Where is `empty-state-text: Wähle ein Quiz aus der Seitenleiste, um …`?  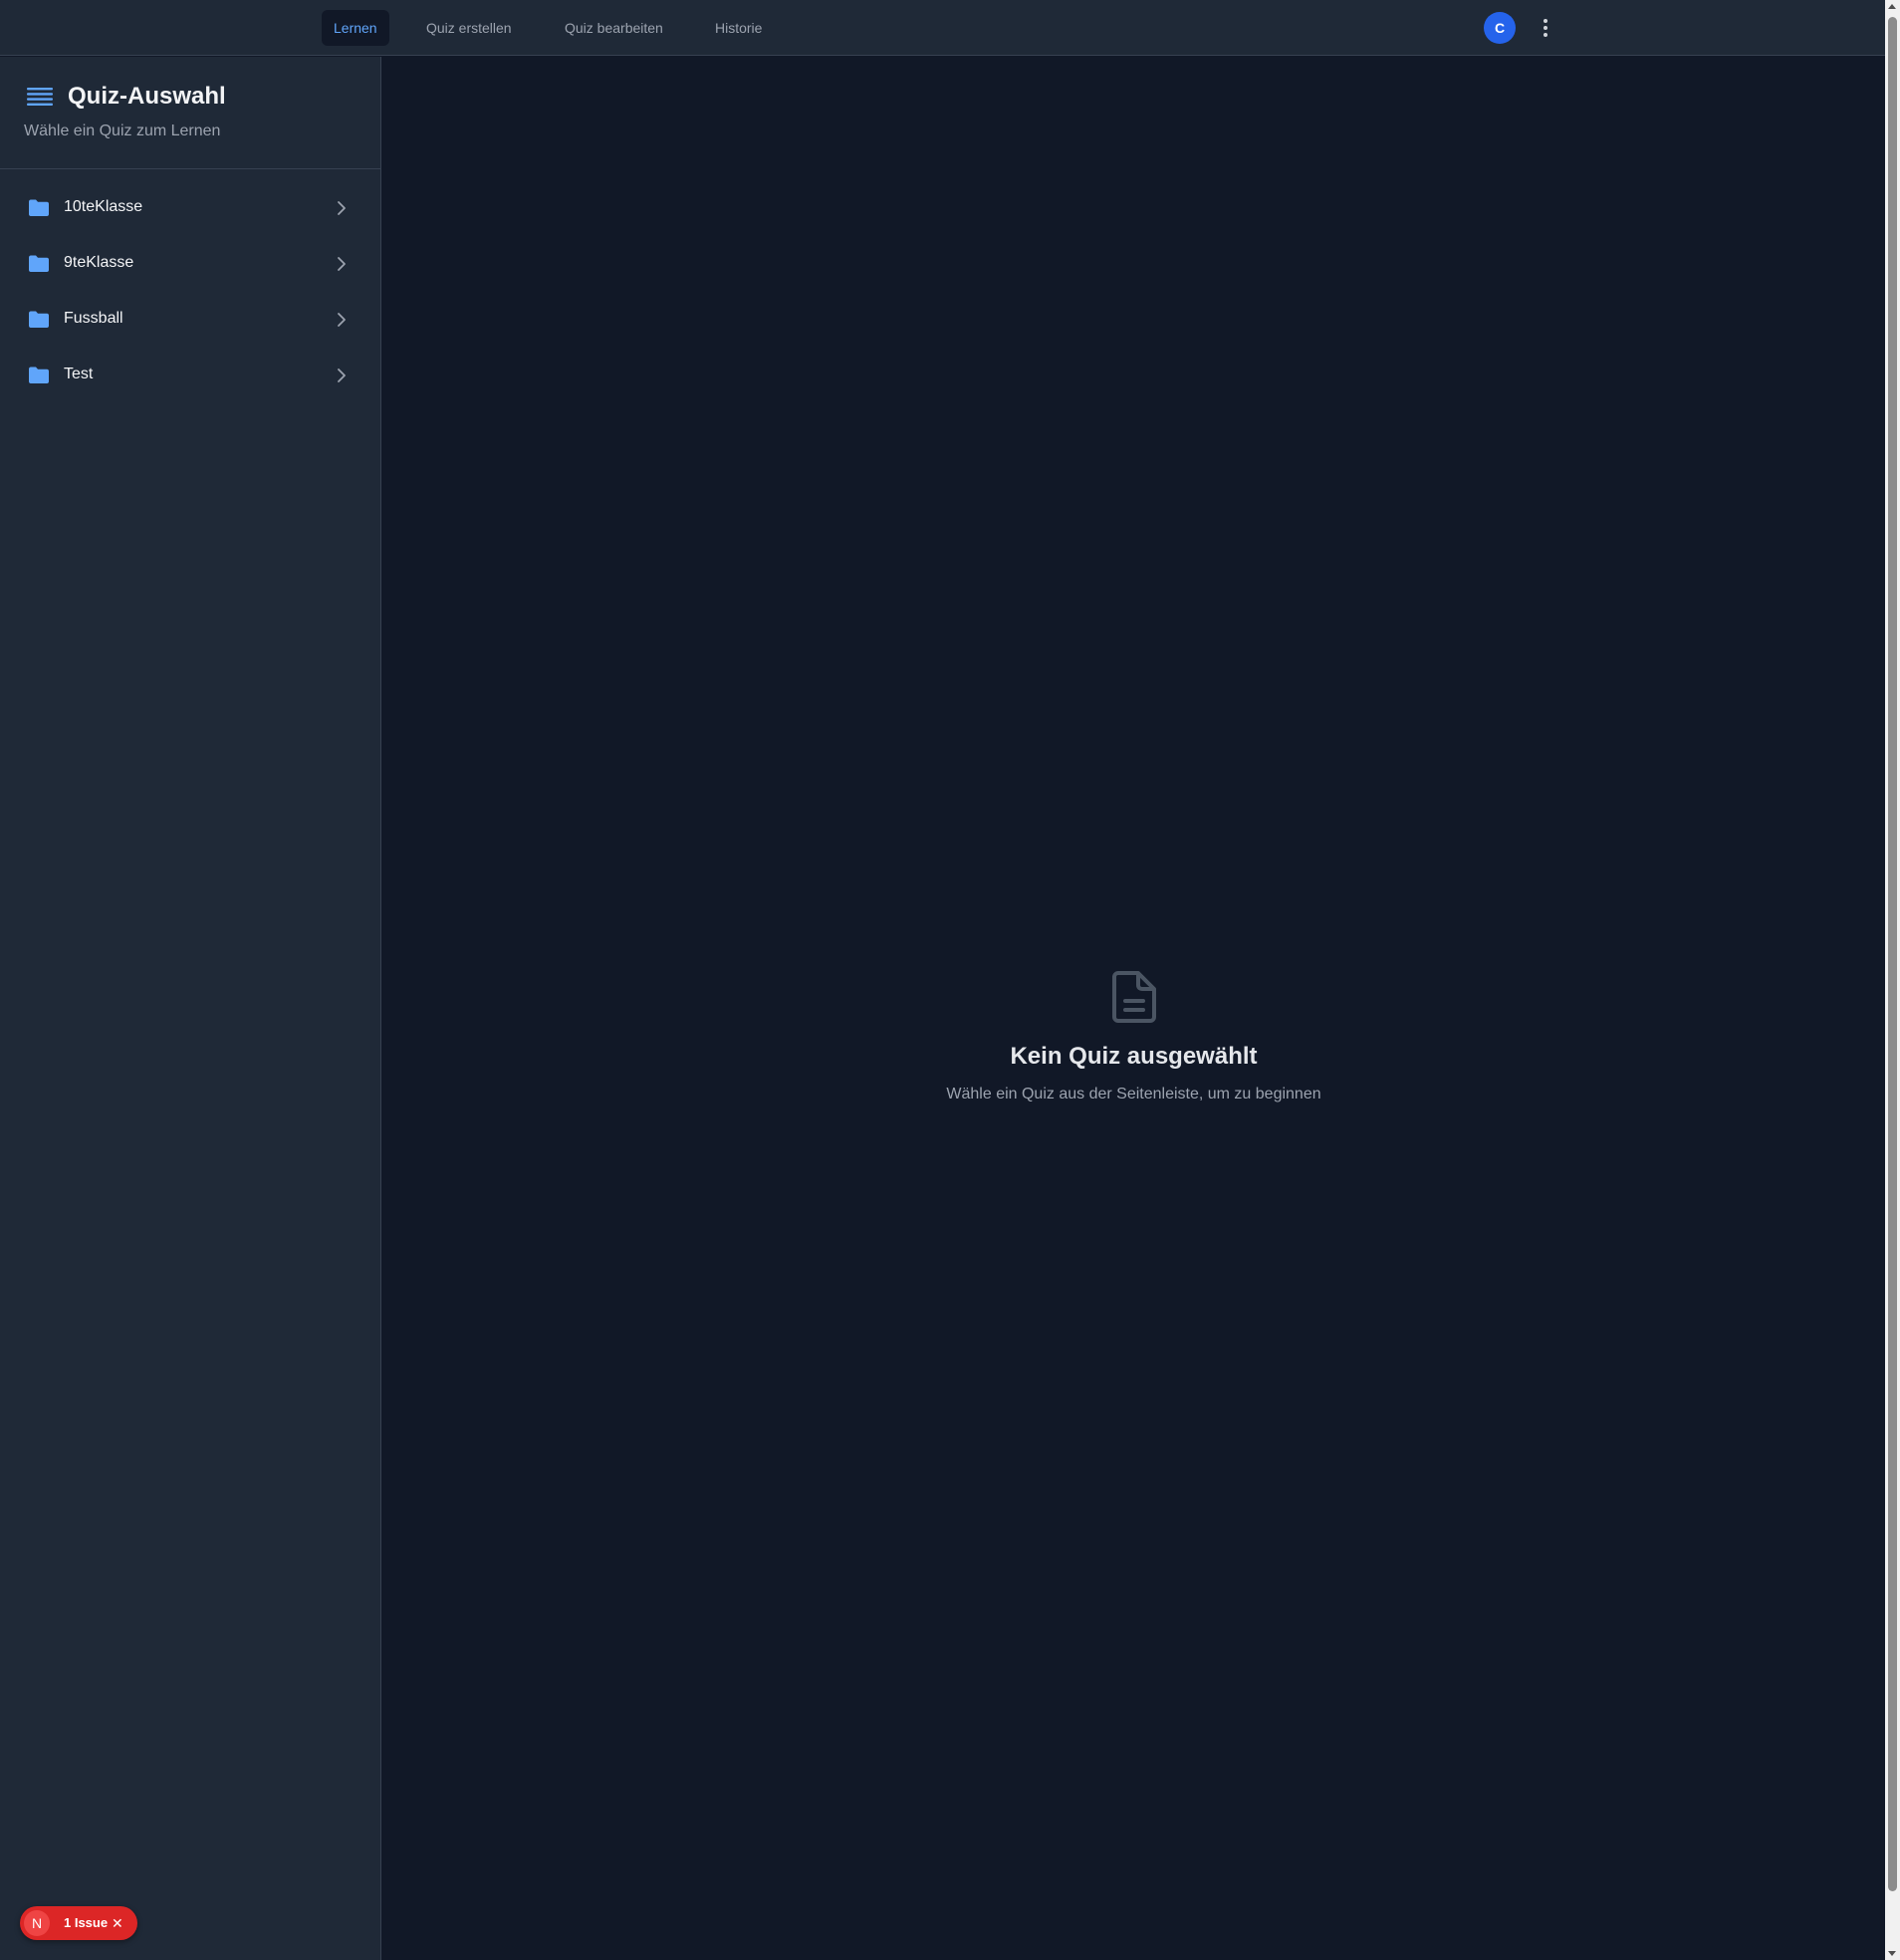 empty-state-text: Wähle ein Quiz aus der Seitenleiste, um … is located at coordinates (1133, 1094).